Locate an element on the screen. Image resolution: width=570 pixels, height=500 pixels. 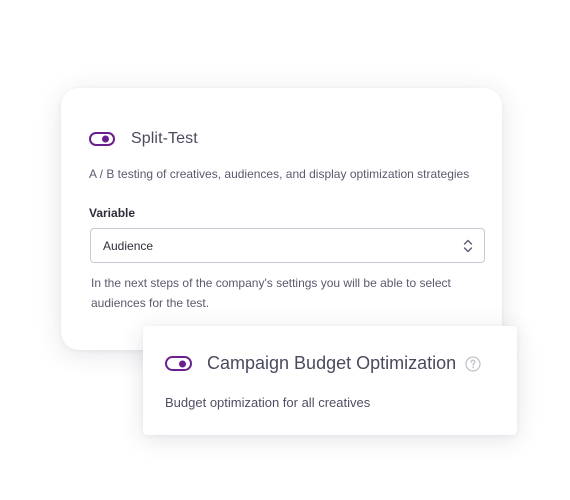
split-test-toggle is located at coordinates (102, 139).